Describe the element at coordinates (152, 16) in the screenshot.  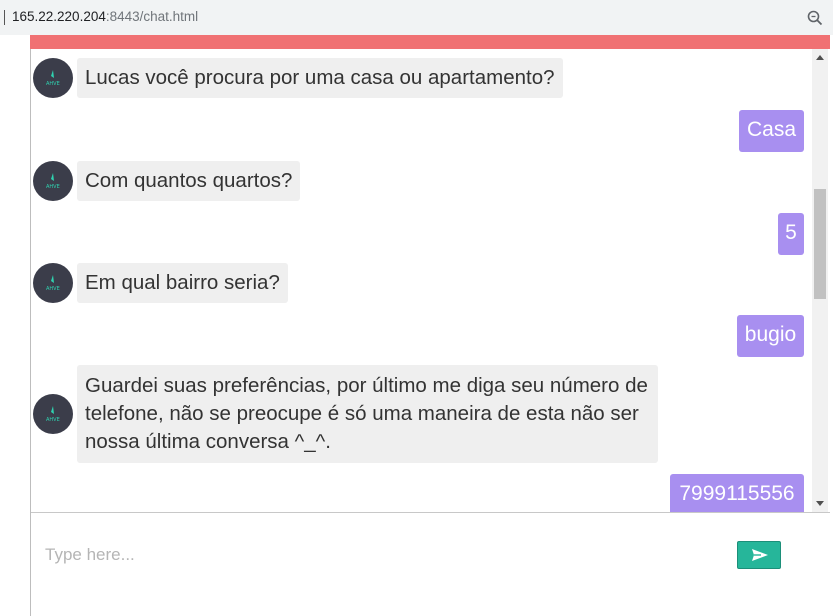
I see `url-path: :8443/chat.html` at that location.